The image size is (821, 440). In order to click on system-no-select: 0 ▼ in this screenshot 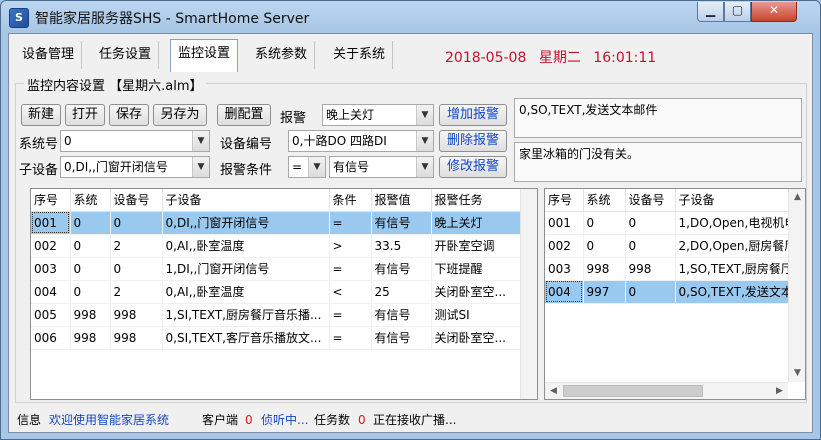, I will do `click(135, 141)`.